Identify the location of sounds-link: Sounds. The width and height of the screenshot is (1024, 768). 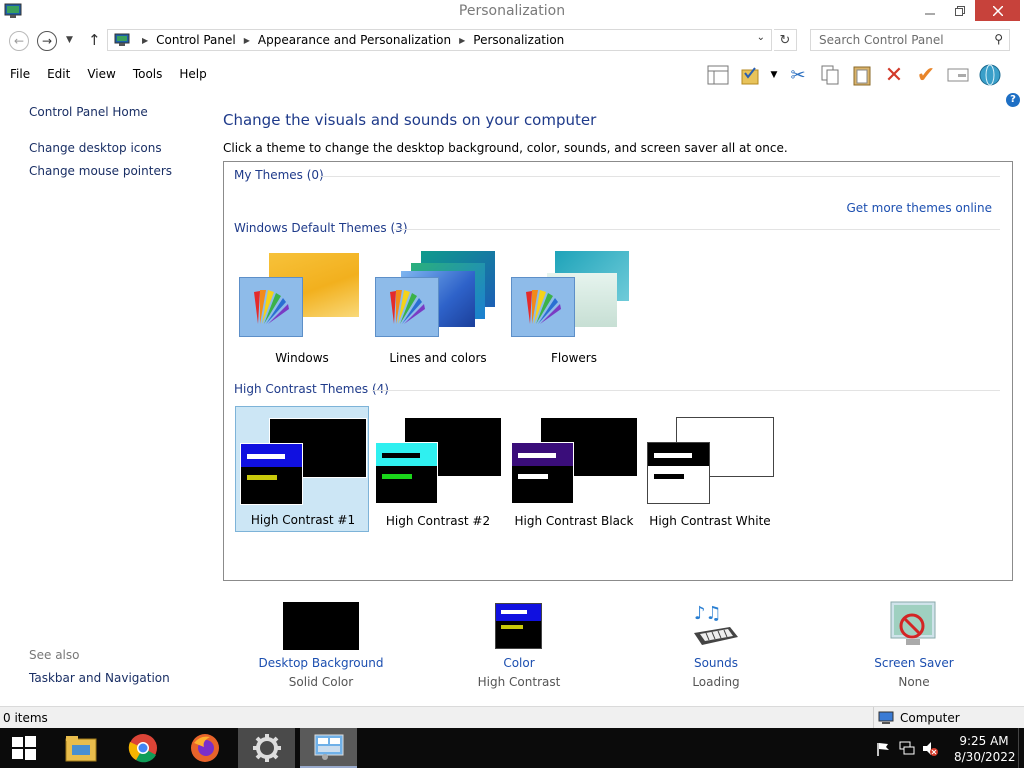
(716, 663).